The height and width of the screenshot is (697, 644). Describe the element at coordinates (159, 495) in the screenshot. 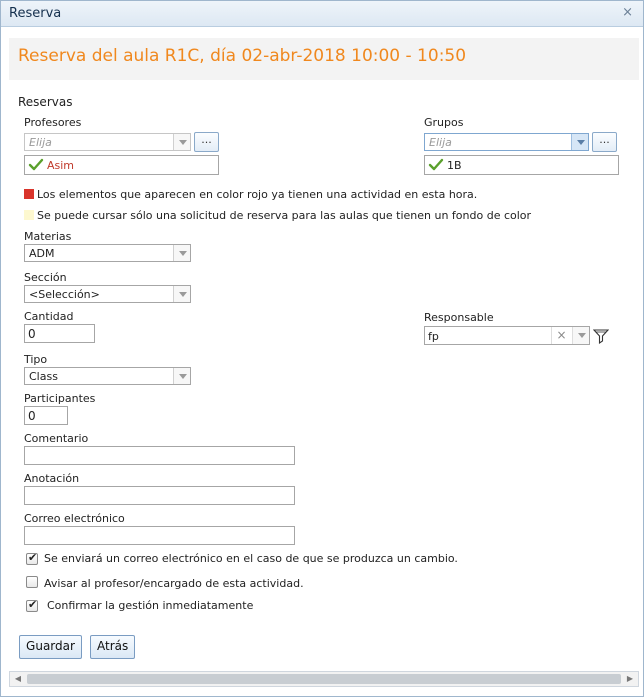

I see `anotacion-input` at that location.